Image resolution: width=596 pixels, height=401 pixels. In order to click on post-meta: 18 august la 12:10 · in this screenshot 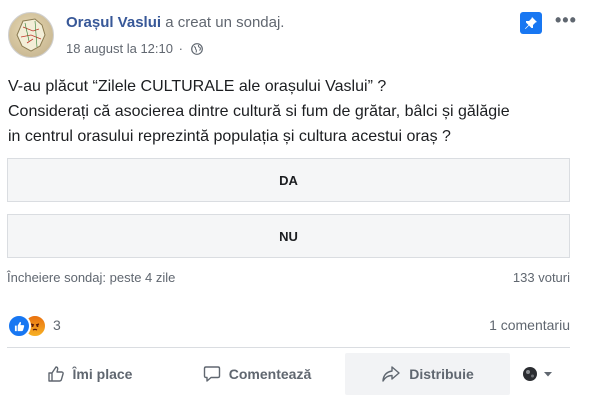, I will do `click(134, 49)`.